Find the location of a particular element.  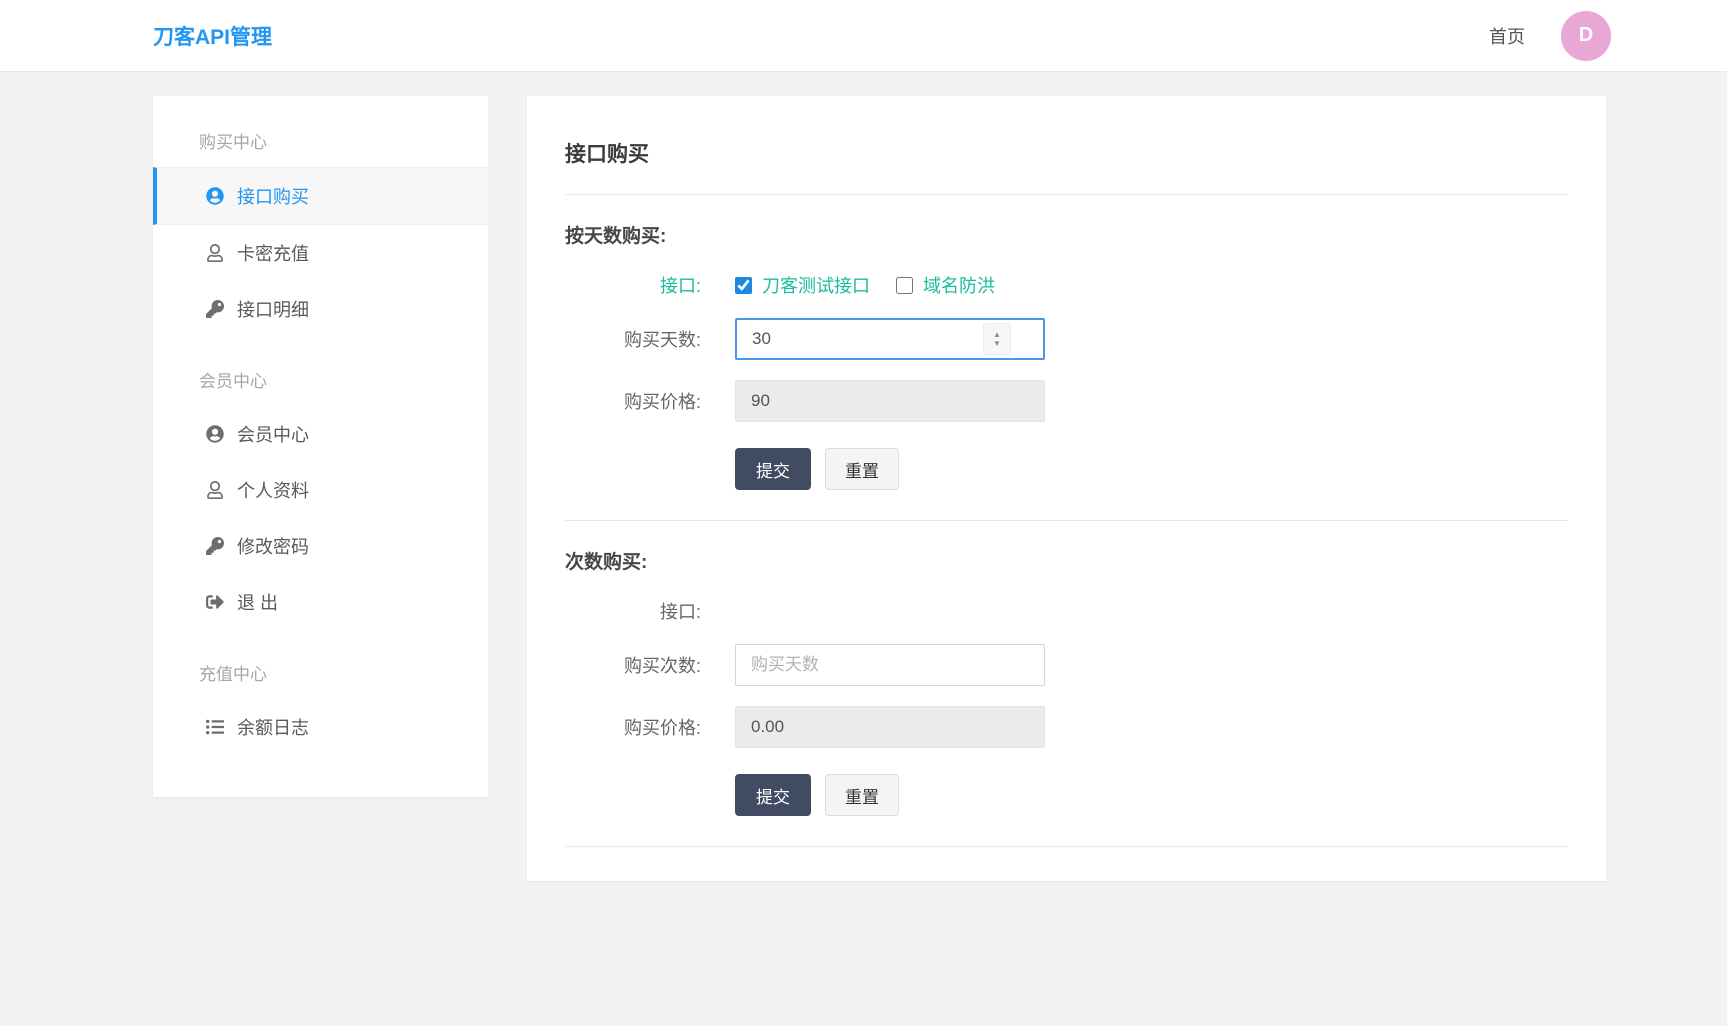

spinner-up-icon: ▲ is located at coordinates (997, 334).